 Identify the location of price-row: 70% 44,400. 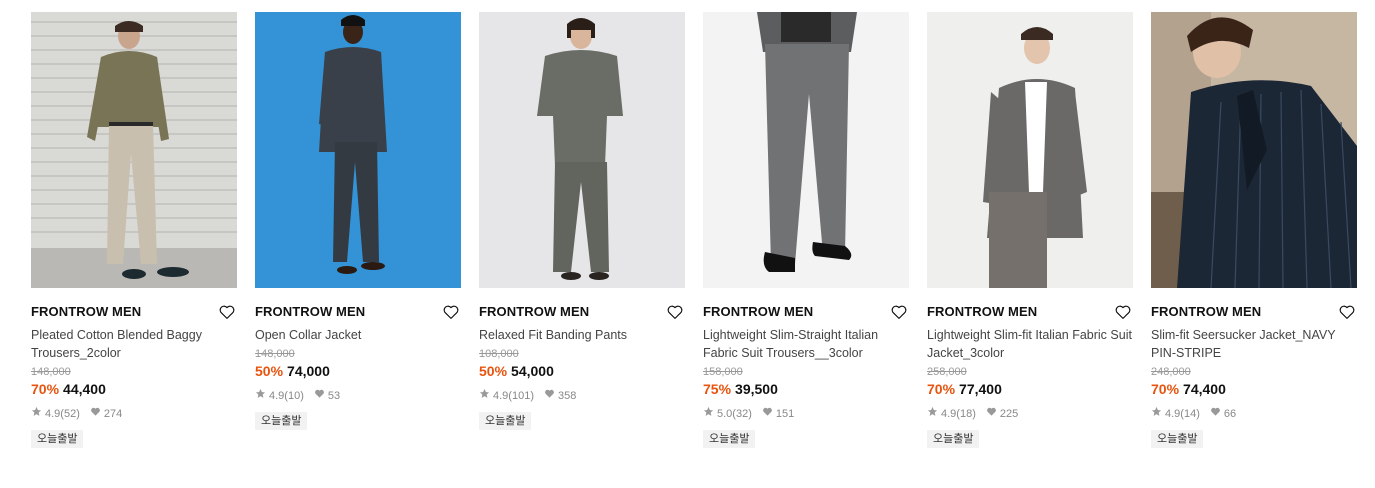
(134, 389).